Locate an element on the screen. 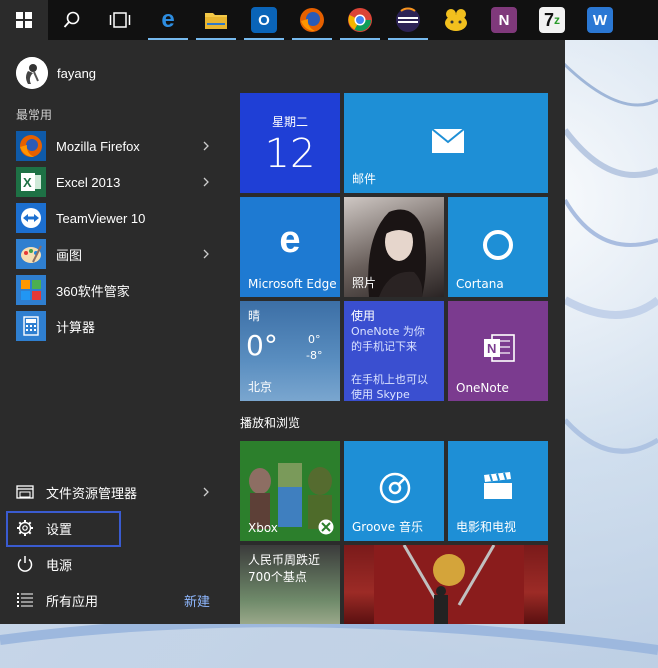 Image resolution: width=658 pixels, height=668 pixels. chrome-icon is located at coordinates (360, 20).